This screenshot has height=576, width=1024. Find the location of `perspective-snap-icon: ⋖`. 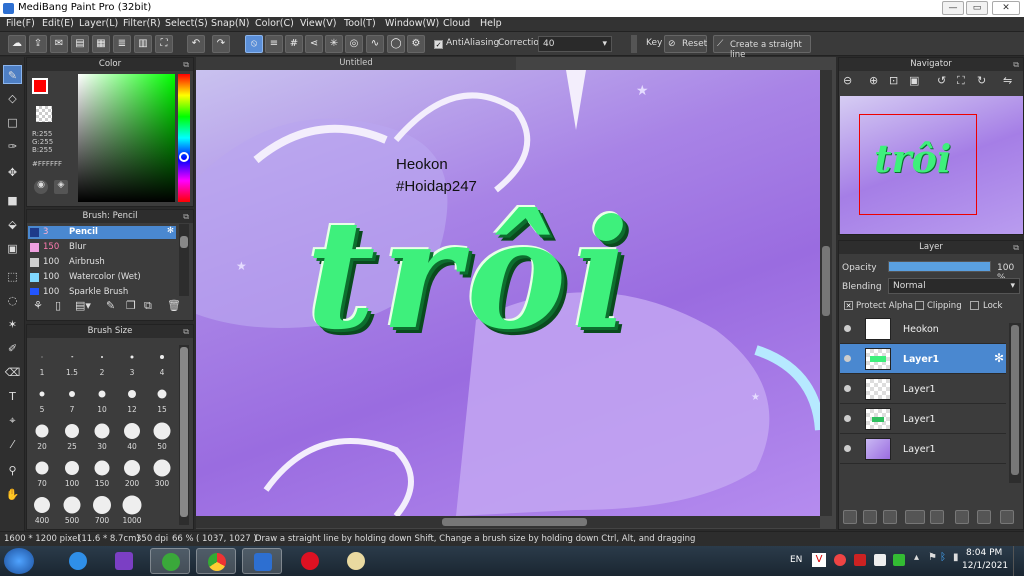

perspective-snap-icon: ⋖ is located at coordinates (314, 44).